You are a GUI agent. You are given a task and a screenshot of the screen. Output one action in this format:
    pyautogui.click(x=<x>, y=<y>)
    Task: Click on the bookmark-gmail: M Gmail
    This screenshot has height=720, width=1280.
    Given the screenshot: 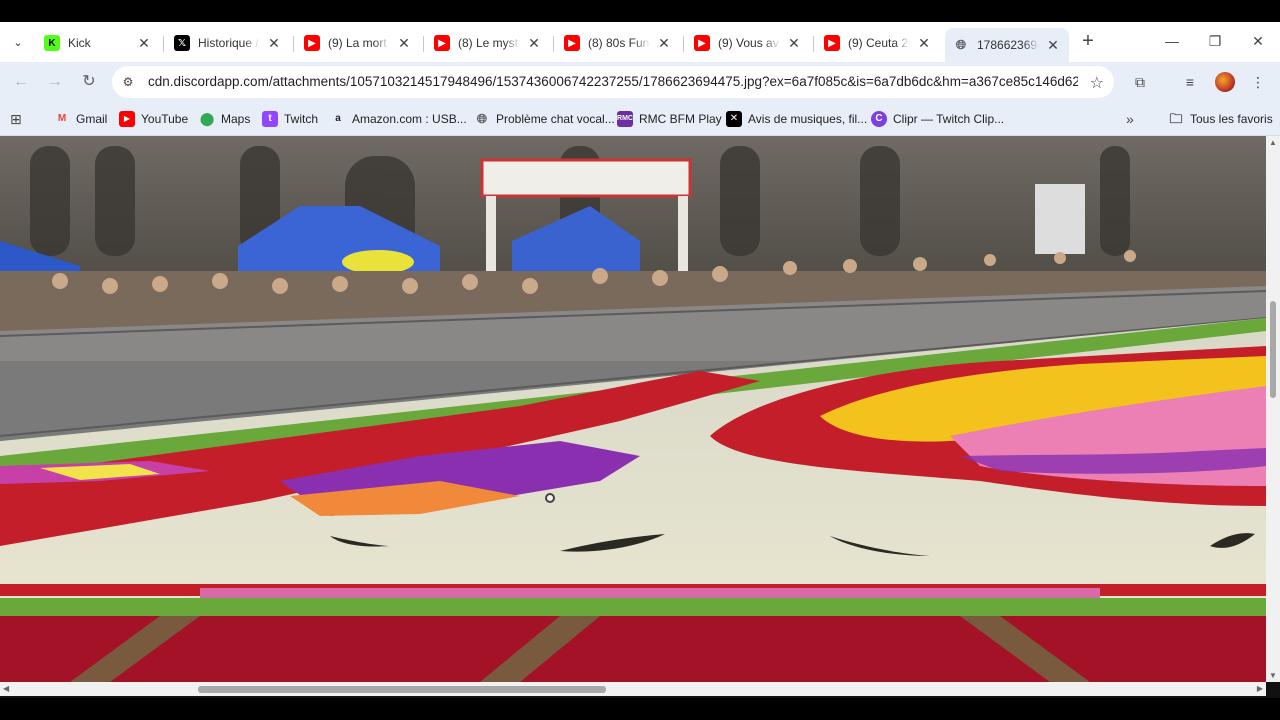 What is the action you would take?
    pyautogui.click(x=81, y=119)
    